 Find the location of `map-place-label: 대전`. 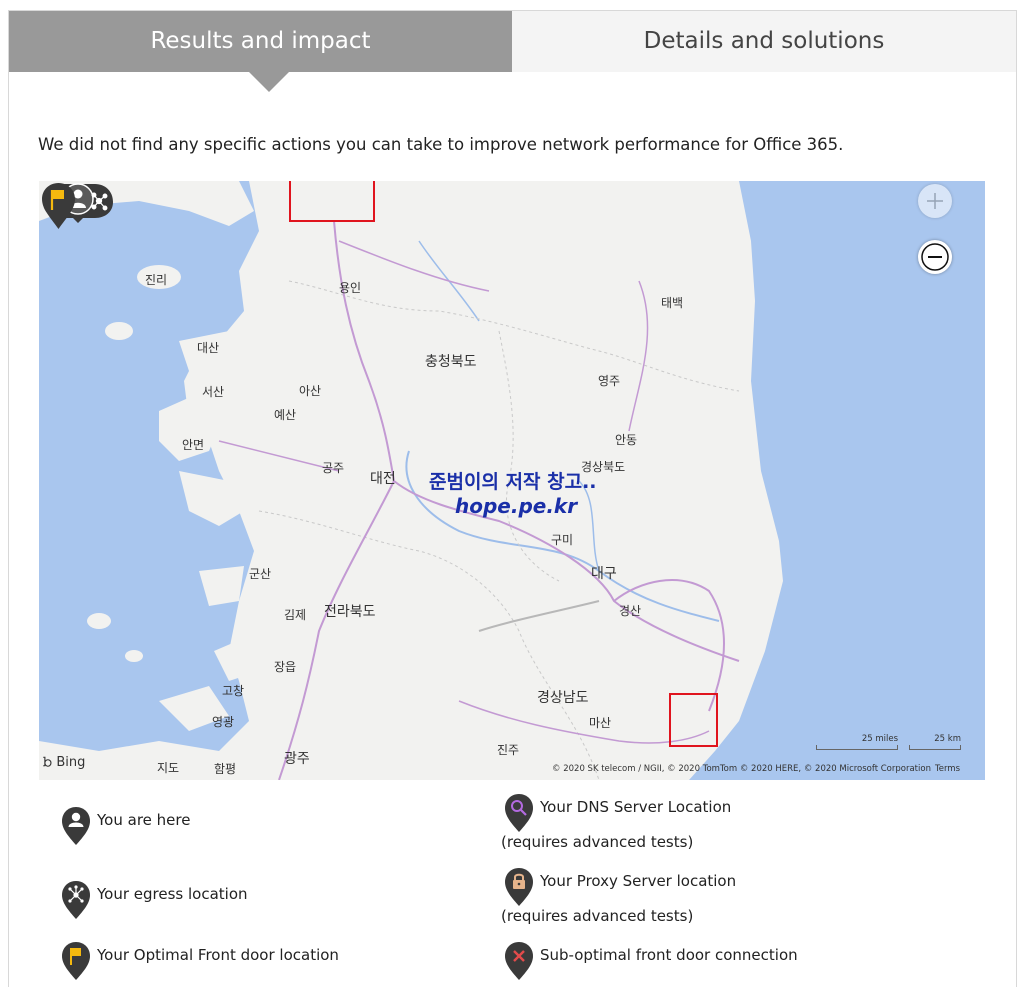

map-place-label: 대전 is located at coordinates (383, 479).